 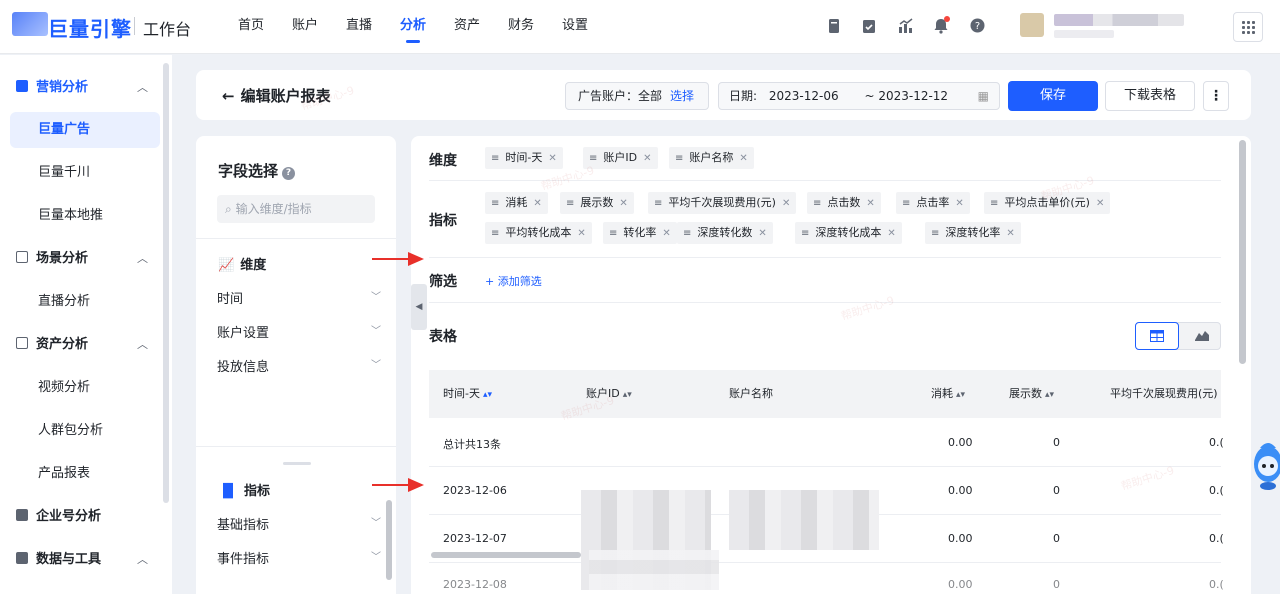 I want to click on field-search-input, so click(x=295, y=209).